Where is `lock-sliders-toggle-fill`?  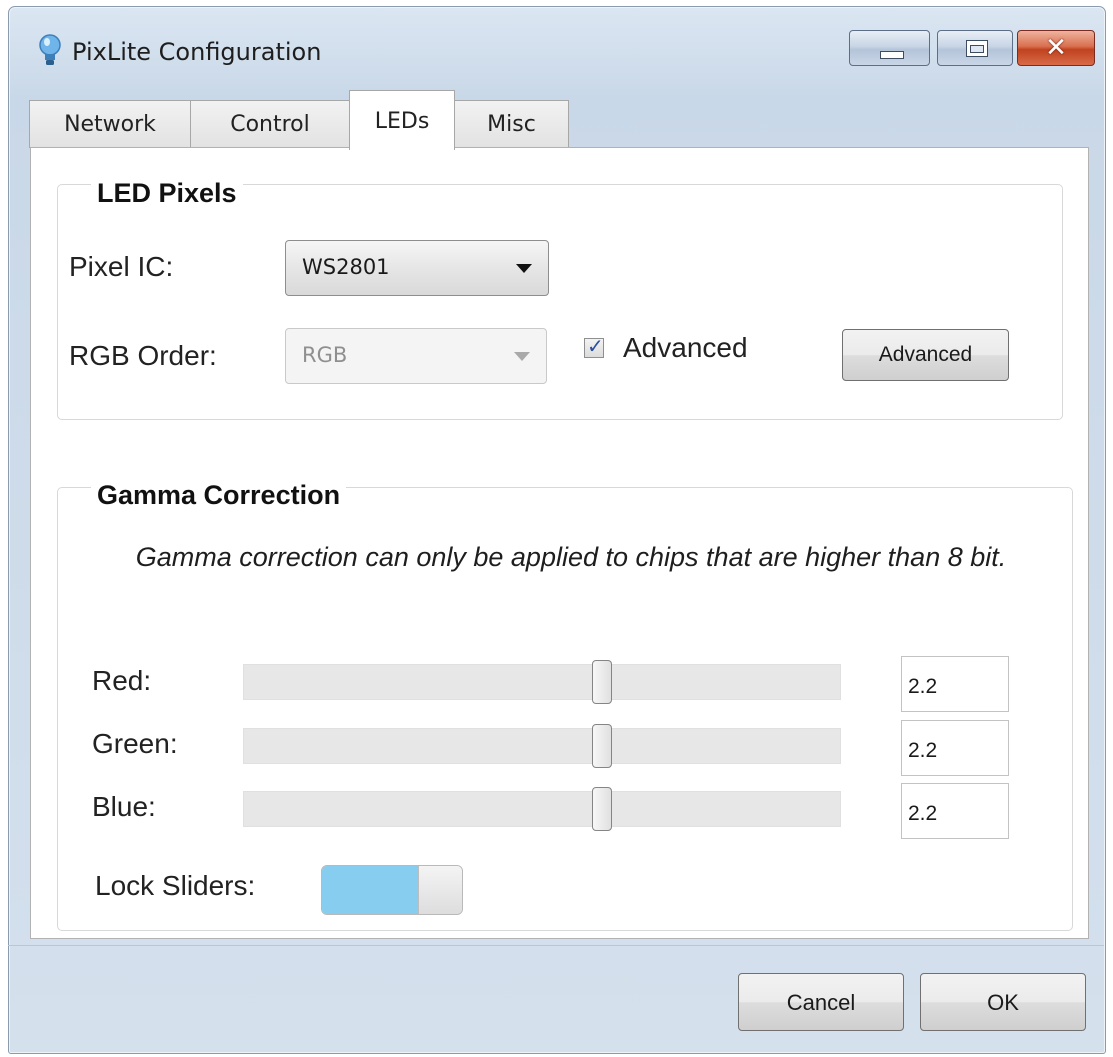
lock-sliders-toggle-fill is located at coordinates (370, 890).